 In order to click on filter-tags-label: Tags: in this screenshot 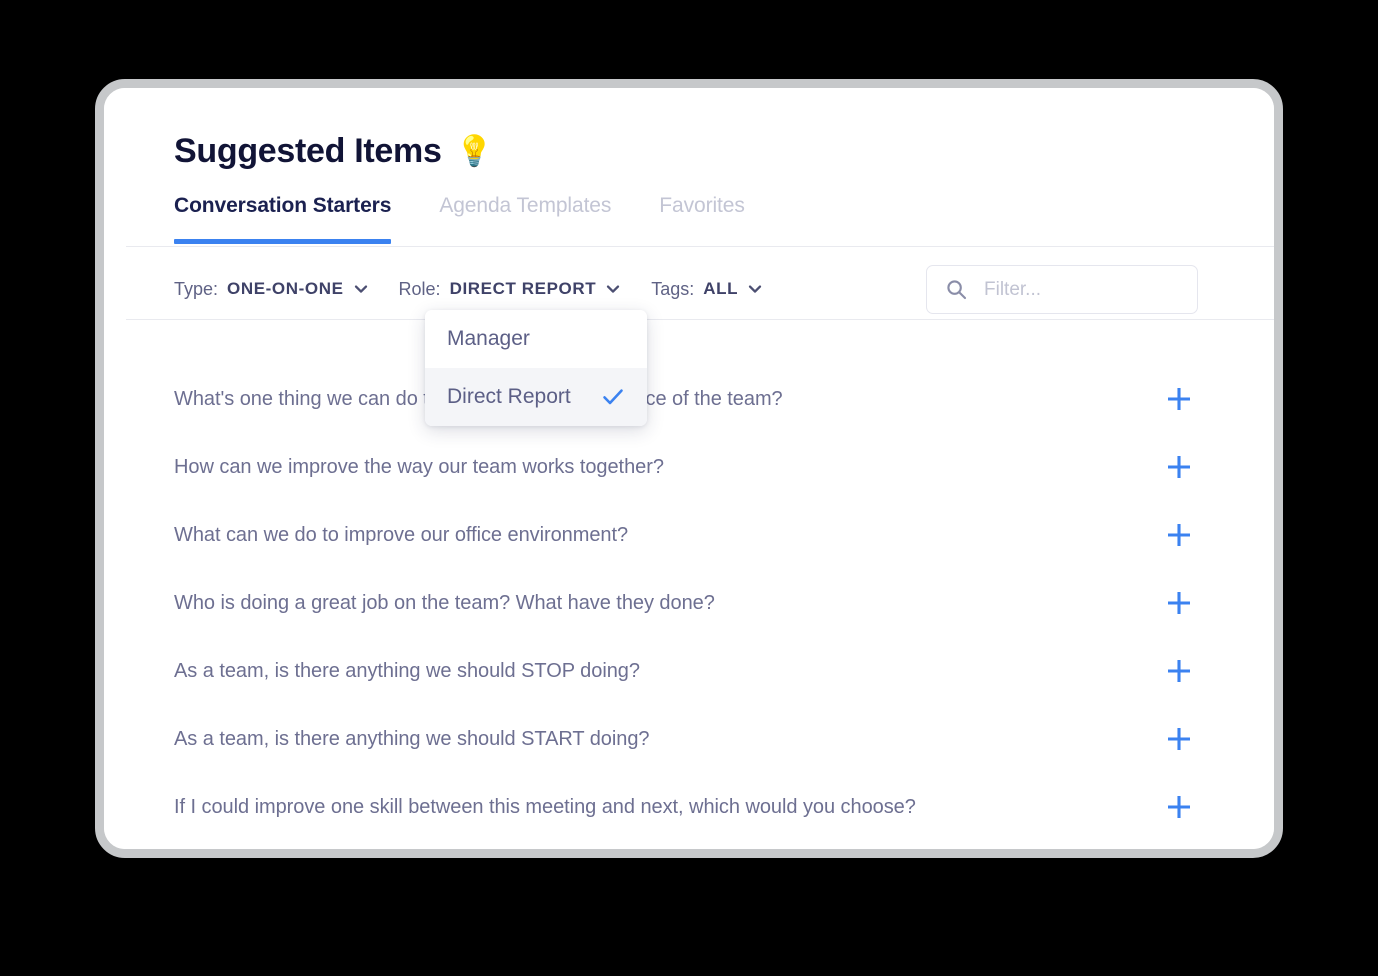, I will do `click(673, 288)`.